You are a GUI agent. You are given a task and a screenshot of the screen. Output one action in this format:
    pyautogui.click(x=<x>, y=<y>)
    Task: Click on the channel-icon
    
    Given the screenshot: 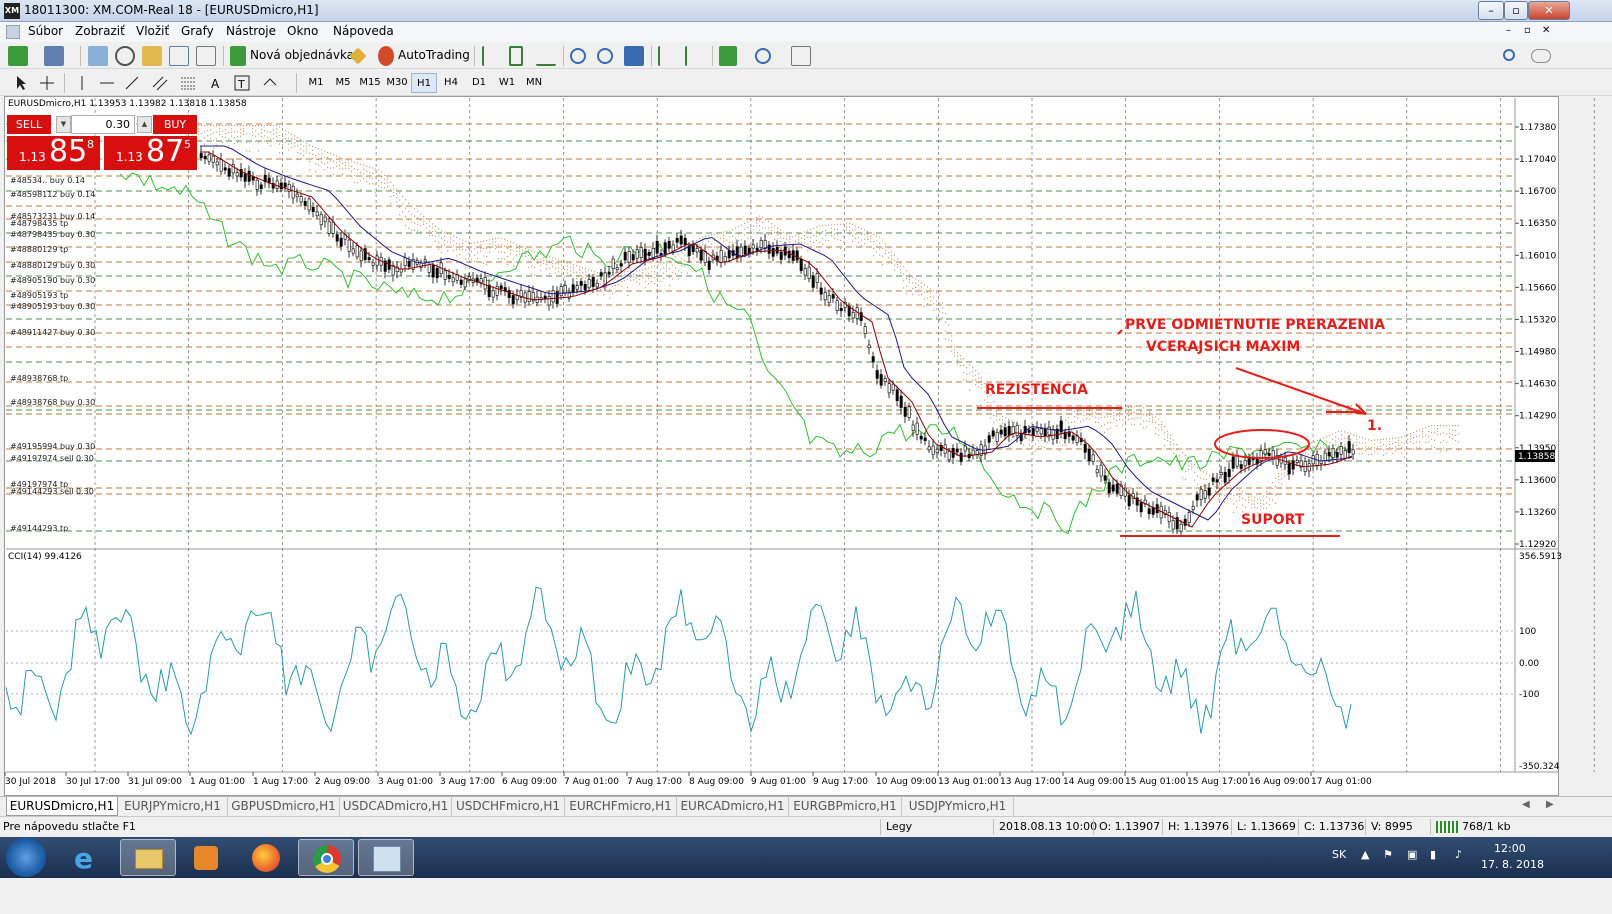 What is the action you would take?
    pyautogui.click(x=160, y=83)
    